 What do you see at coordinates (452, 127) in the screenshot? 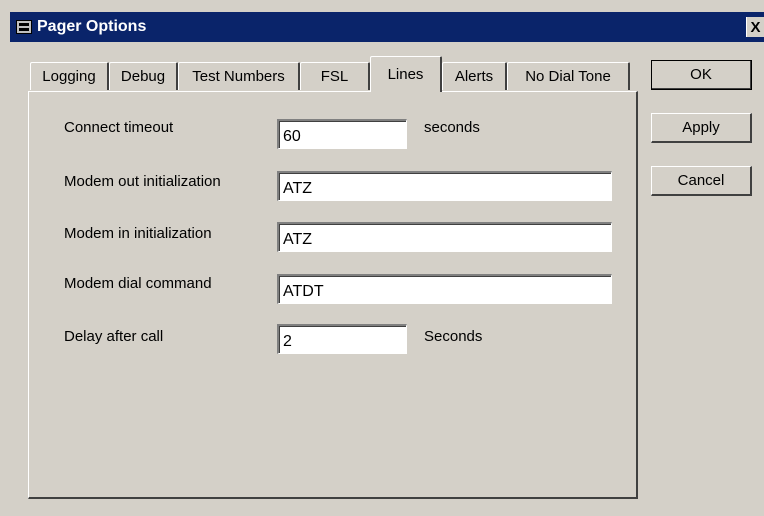
I see `connect-timeout-unit: seconds` at bounding box center [452, 127].